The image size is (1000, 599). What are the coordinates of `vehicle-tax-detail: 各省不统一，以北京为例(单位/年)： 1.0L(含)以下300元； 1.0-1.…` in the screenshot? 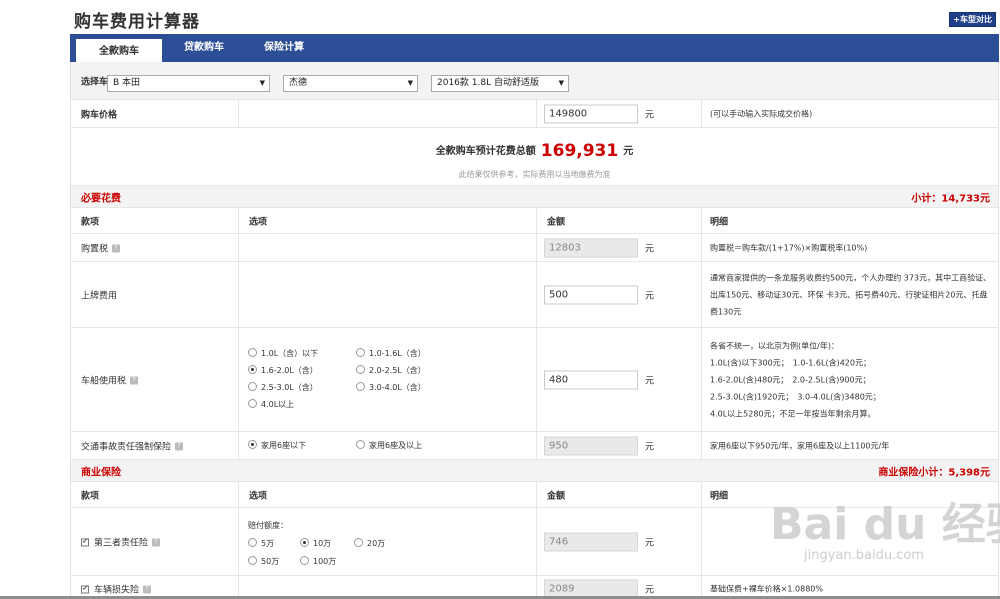 It's located at (795, 379).